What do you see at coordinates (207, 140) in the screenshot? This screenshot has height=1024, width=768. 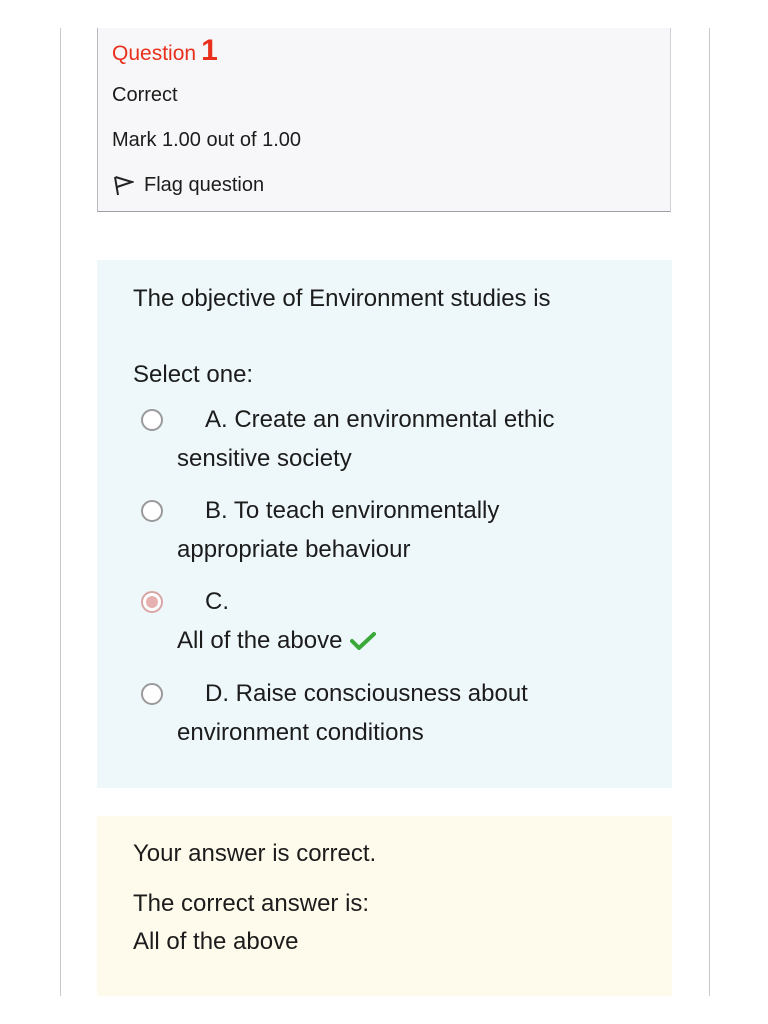 I see `question-grade: Mark 1.00 out of 1.00` at bounding box center [207, 140].